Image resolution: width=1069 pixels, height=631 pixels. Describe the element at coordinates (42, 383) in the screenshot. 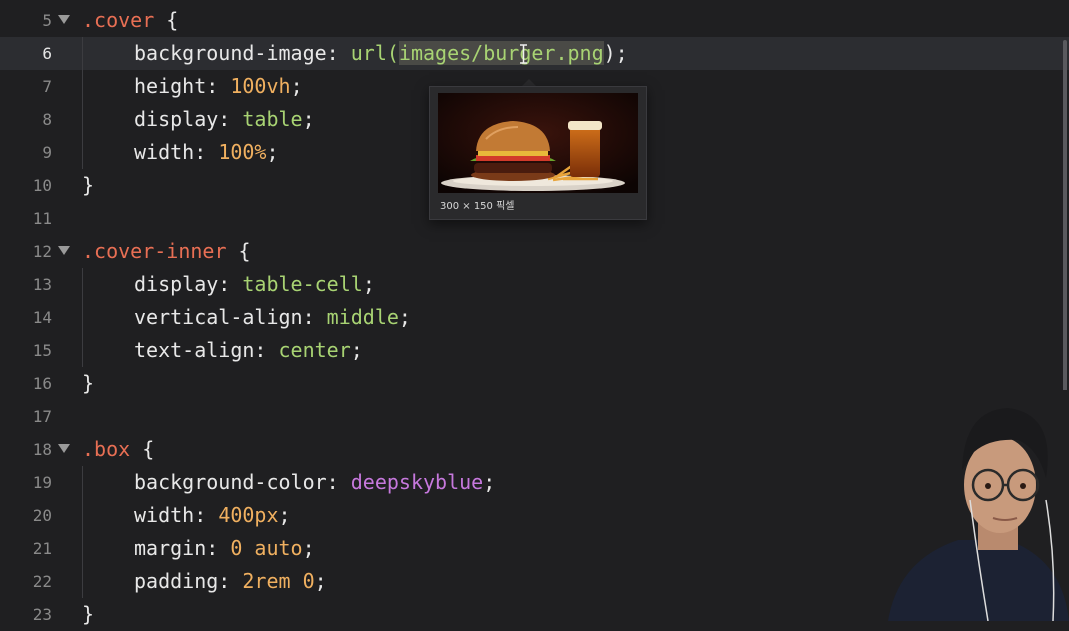

I see `line-number: 16` at that location.